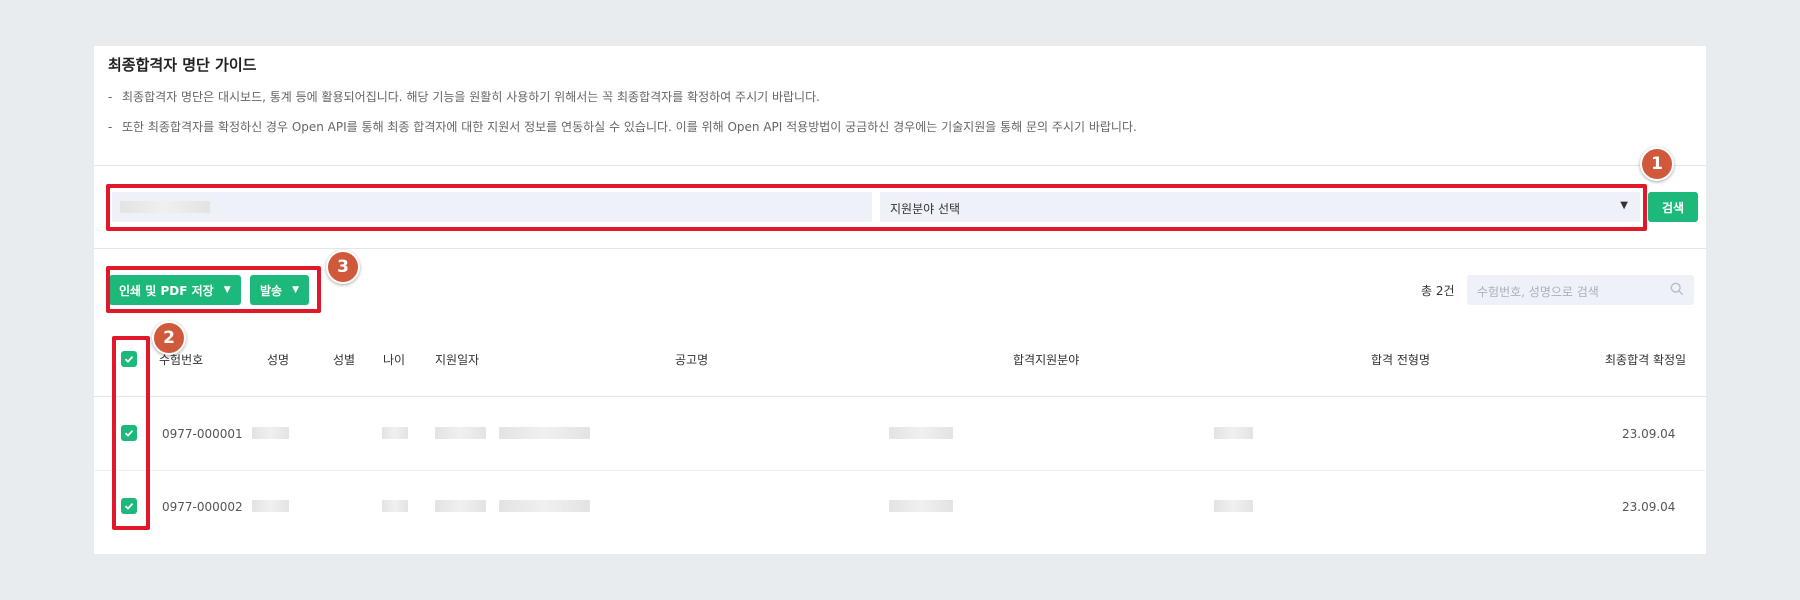 This screenshot has height=600, width=1800. Describe the element at coordinates (1438, 291) in the screenshot. I see `total-count: 총 2건` at that location.